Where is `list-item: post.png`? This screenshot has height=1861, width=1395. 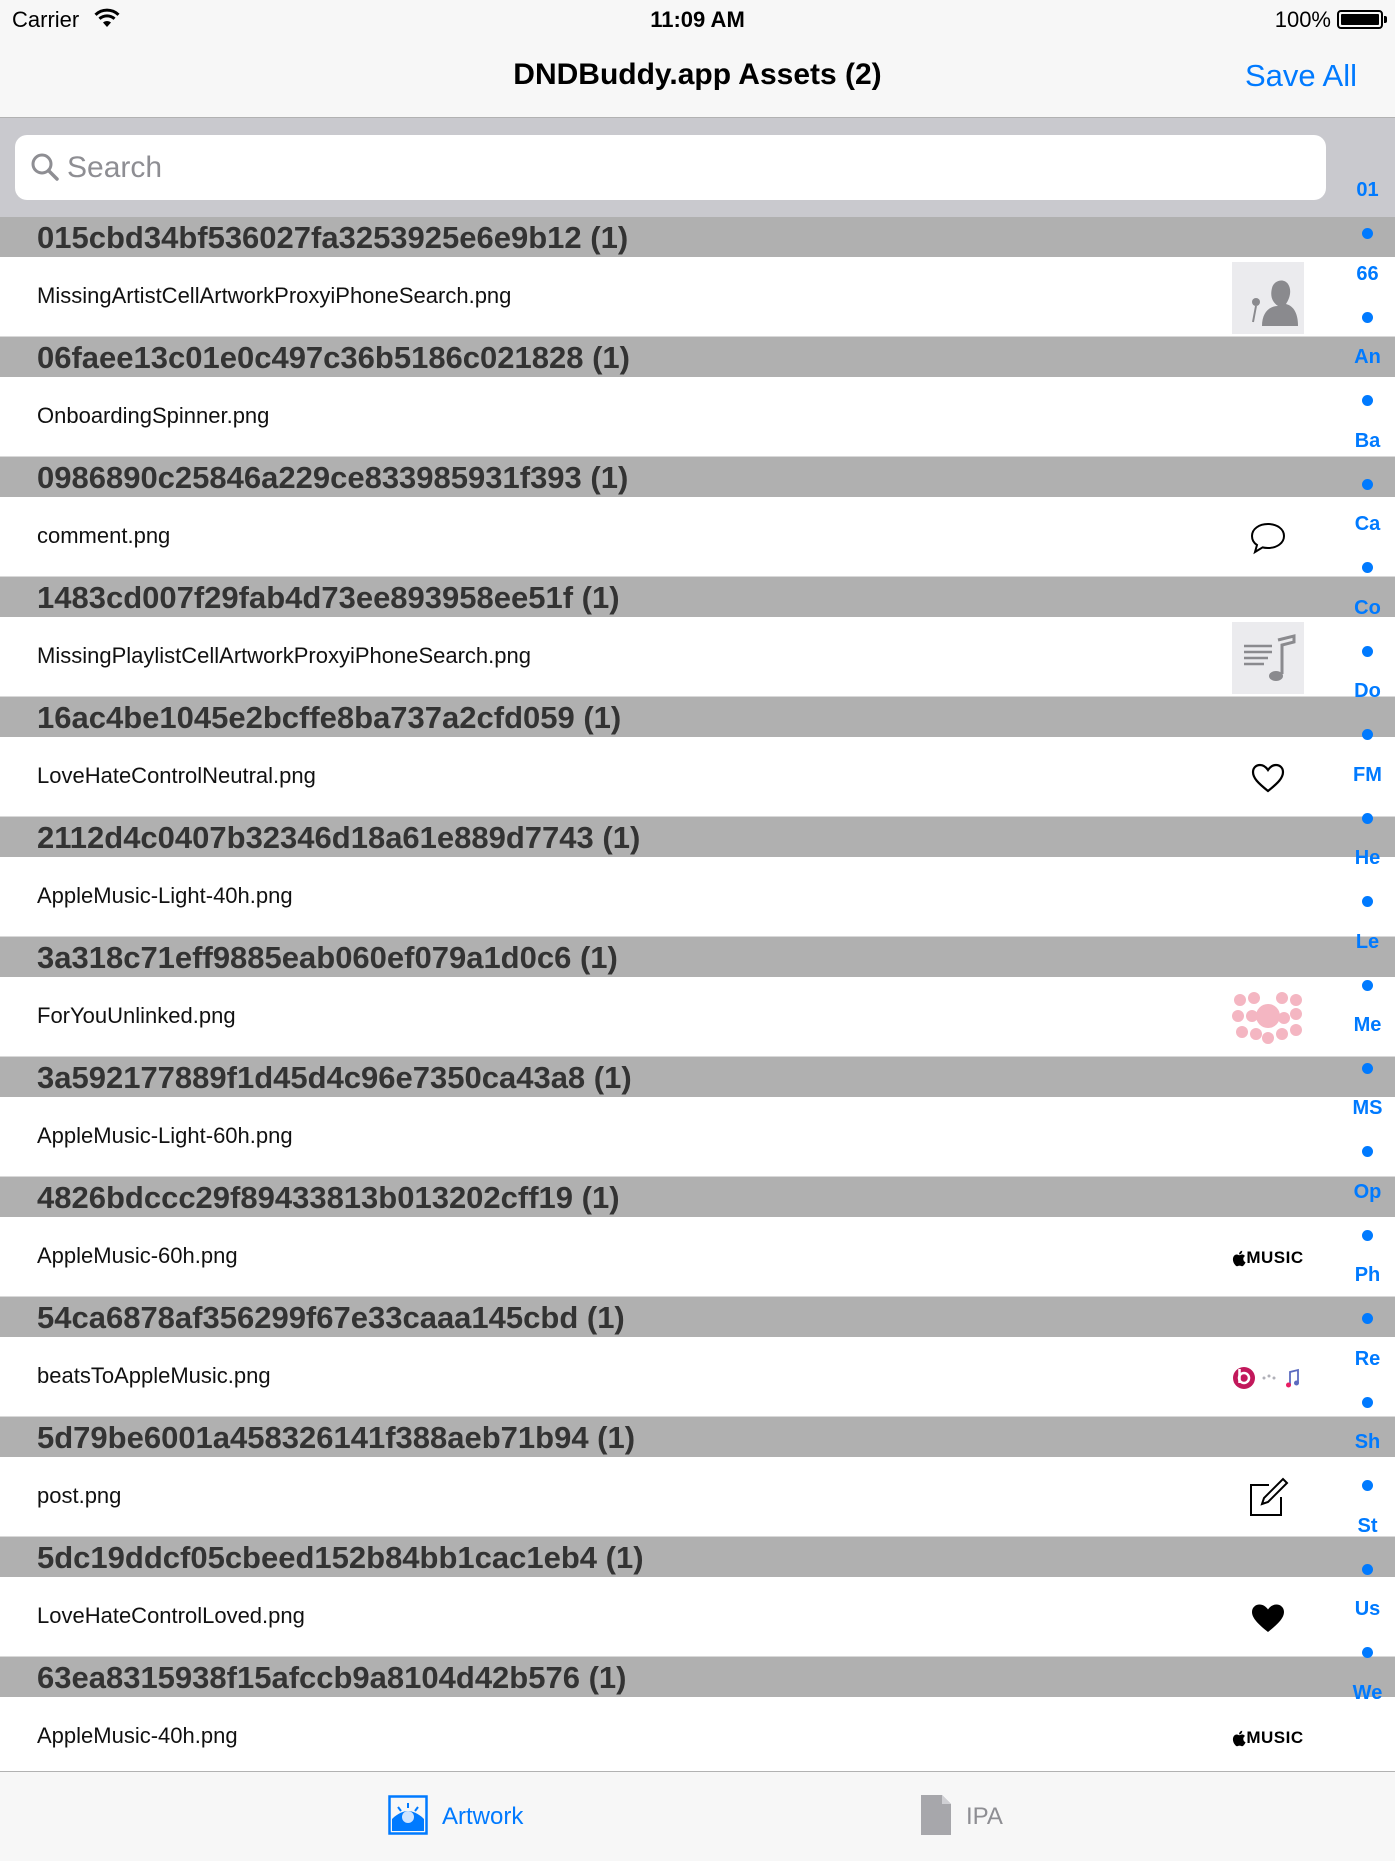 list-item: post.png is located at coordinates (697, 1497).